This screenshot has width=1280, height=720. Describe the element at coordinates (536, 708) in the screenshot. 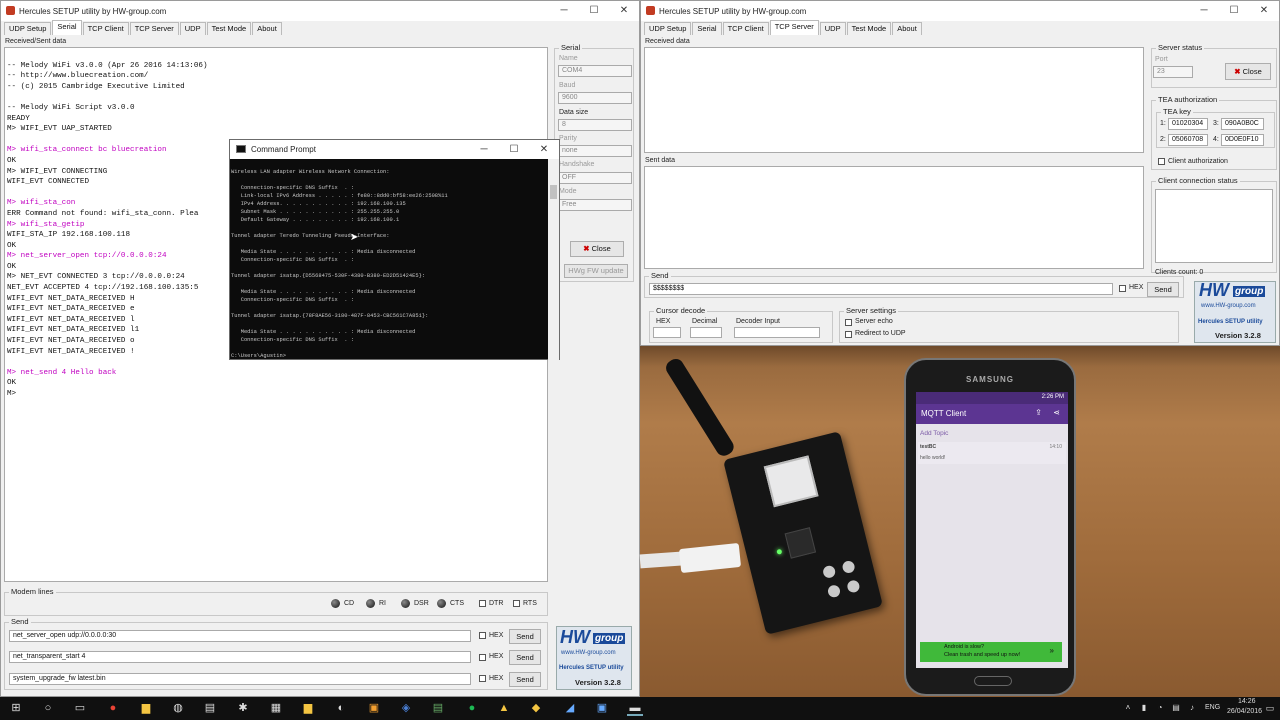

I see `app-icon-15: ◆` at that location.